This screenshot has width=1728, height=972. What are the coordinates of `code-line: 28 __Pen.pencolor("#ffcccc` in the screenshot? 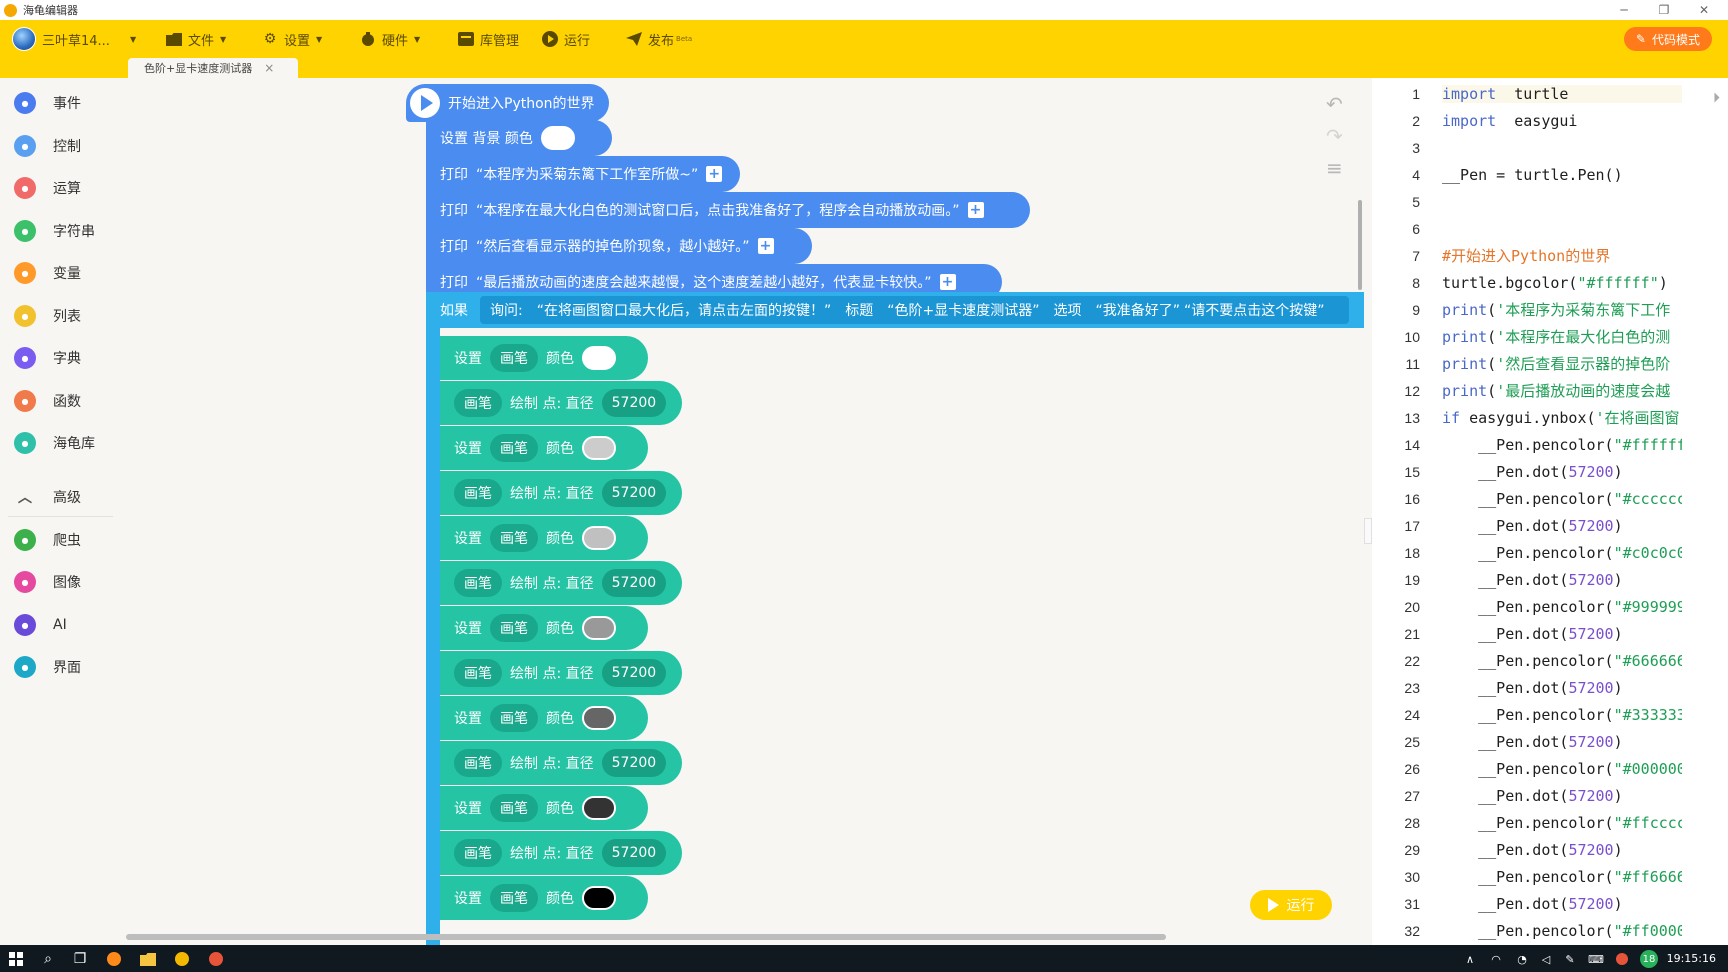 It's located at (1550, 822).